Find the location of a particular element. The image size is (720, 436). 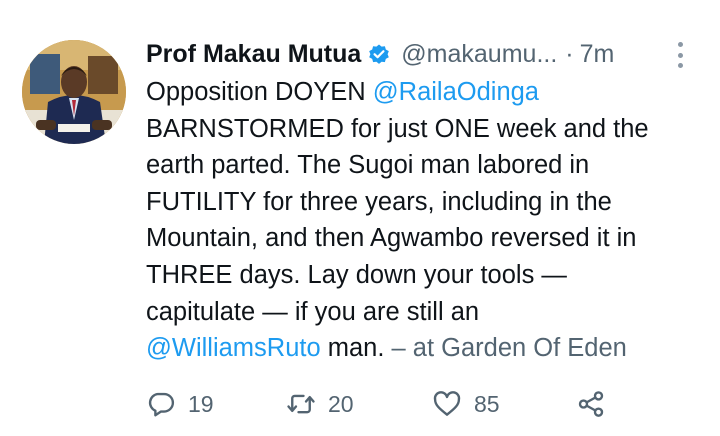

tweet-line: @WilliamsRuto man. – at Garden Of Eden is located at coordinates (386, 348).